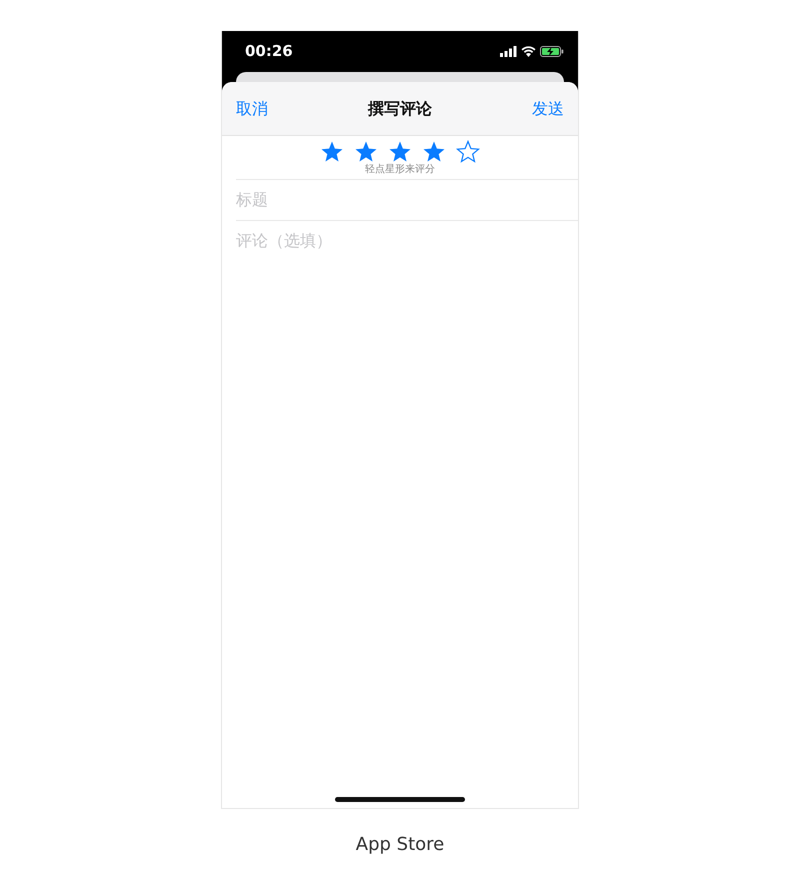  I want to click on screen-title: 撰写评论, so click(400, 109).